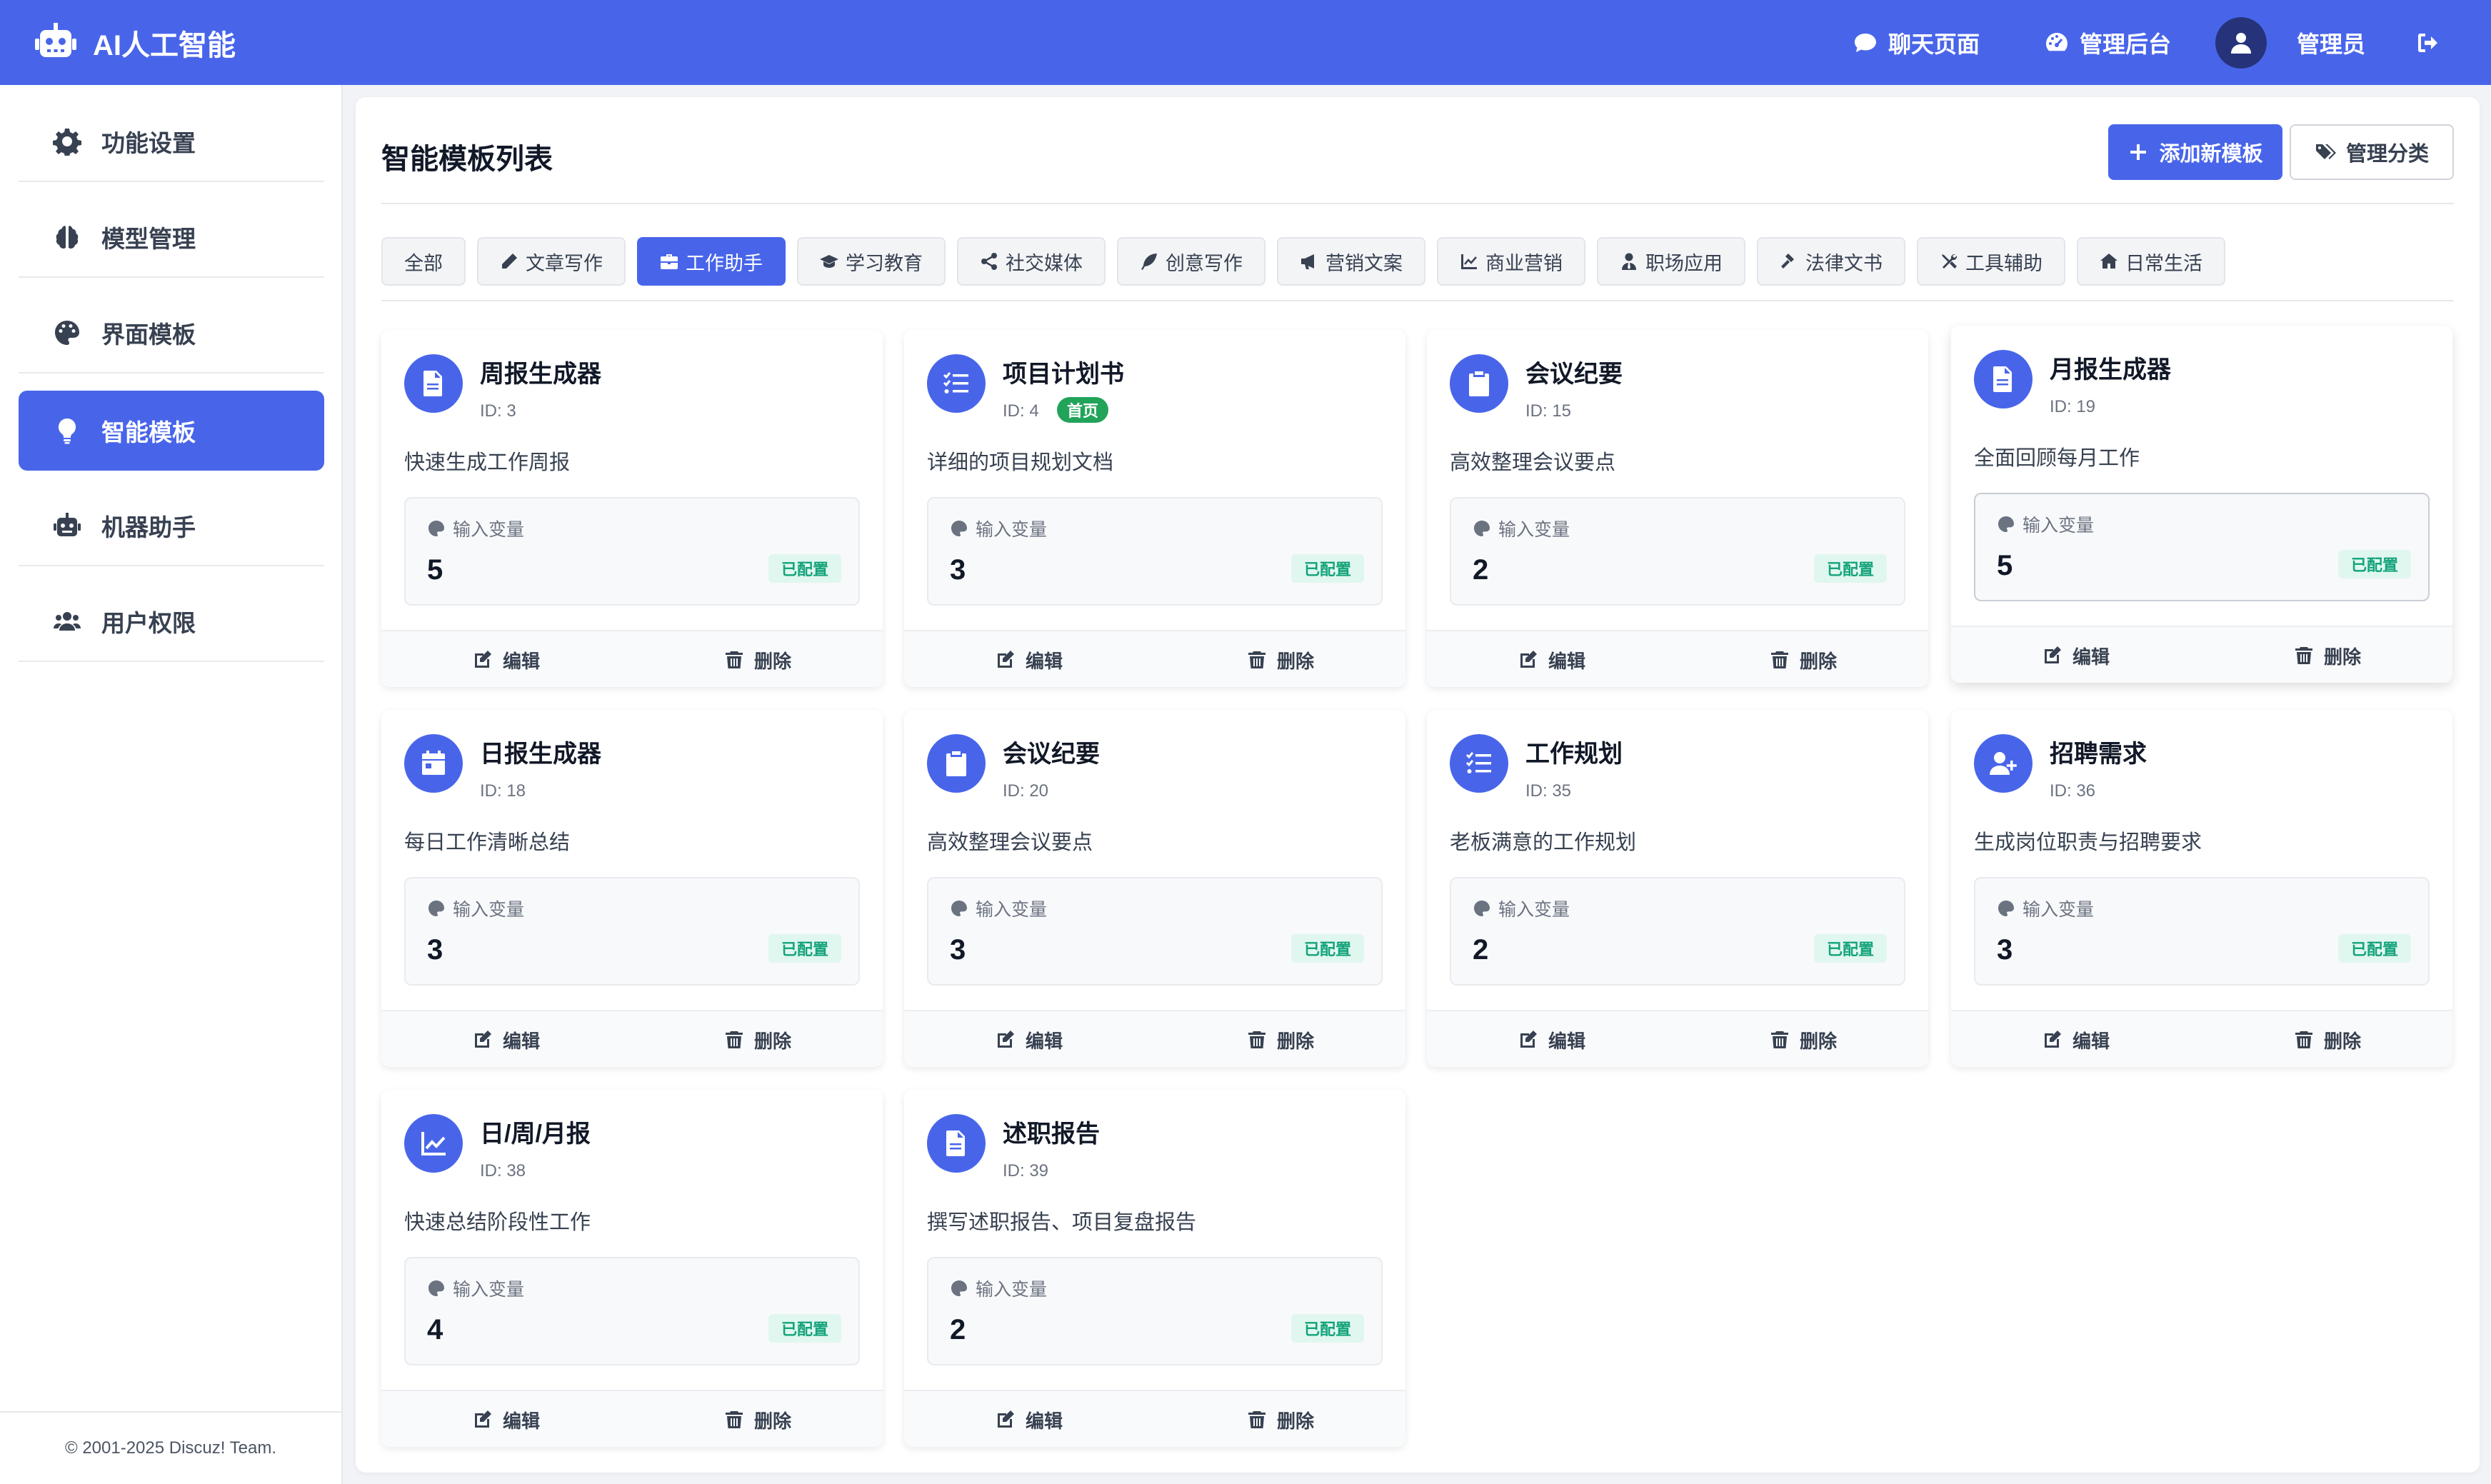 The height and width of the screenshot is (1484, 2491). I want to click on sidebar-item-robot-assistant: 机器助手, so click(172, 526).